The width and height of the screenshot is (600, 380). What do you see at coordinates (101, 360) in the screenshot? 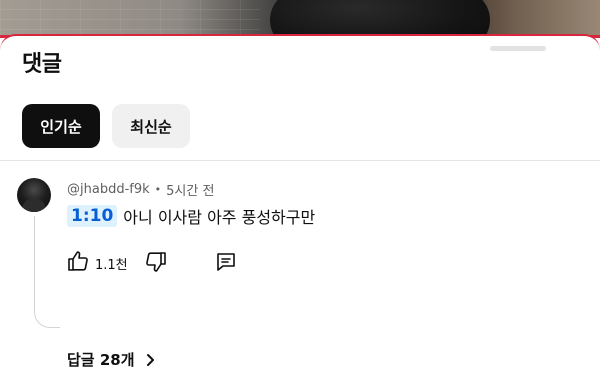
I see `replies-label: 답글 28개` at bounding box center [101, 360].